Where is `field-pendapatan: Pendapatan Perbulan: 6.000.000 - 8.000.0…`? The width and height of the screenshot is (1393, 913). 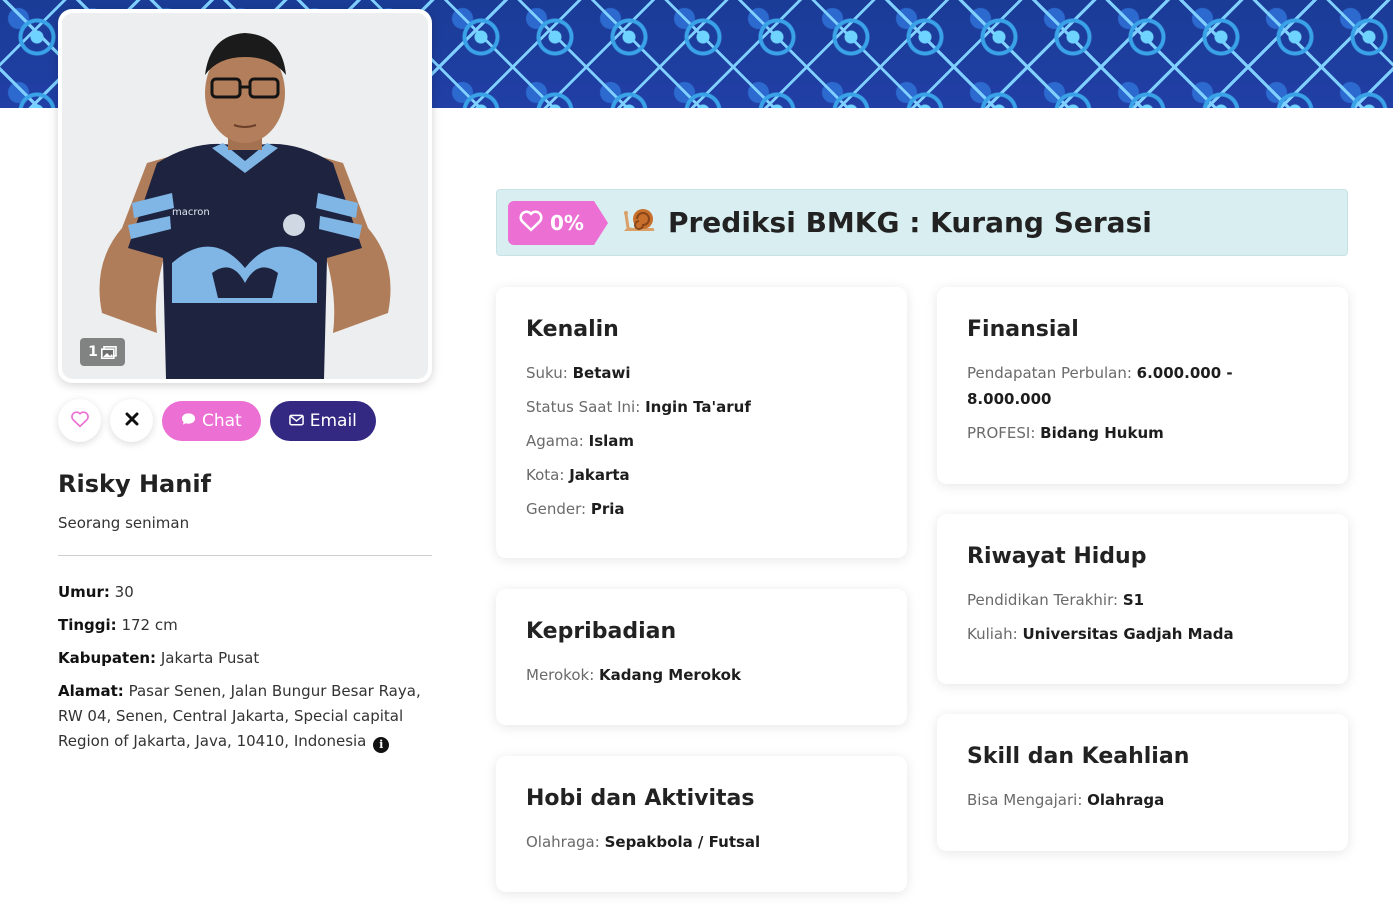 field-pendapatan: Pendapatan Perbulan: 6.000.000 - 8.000.0… is located at coordinates (1117, 386).